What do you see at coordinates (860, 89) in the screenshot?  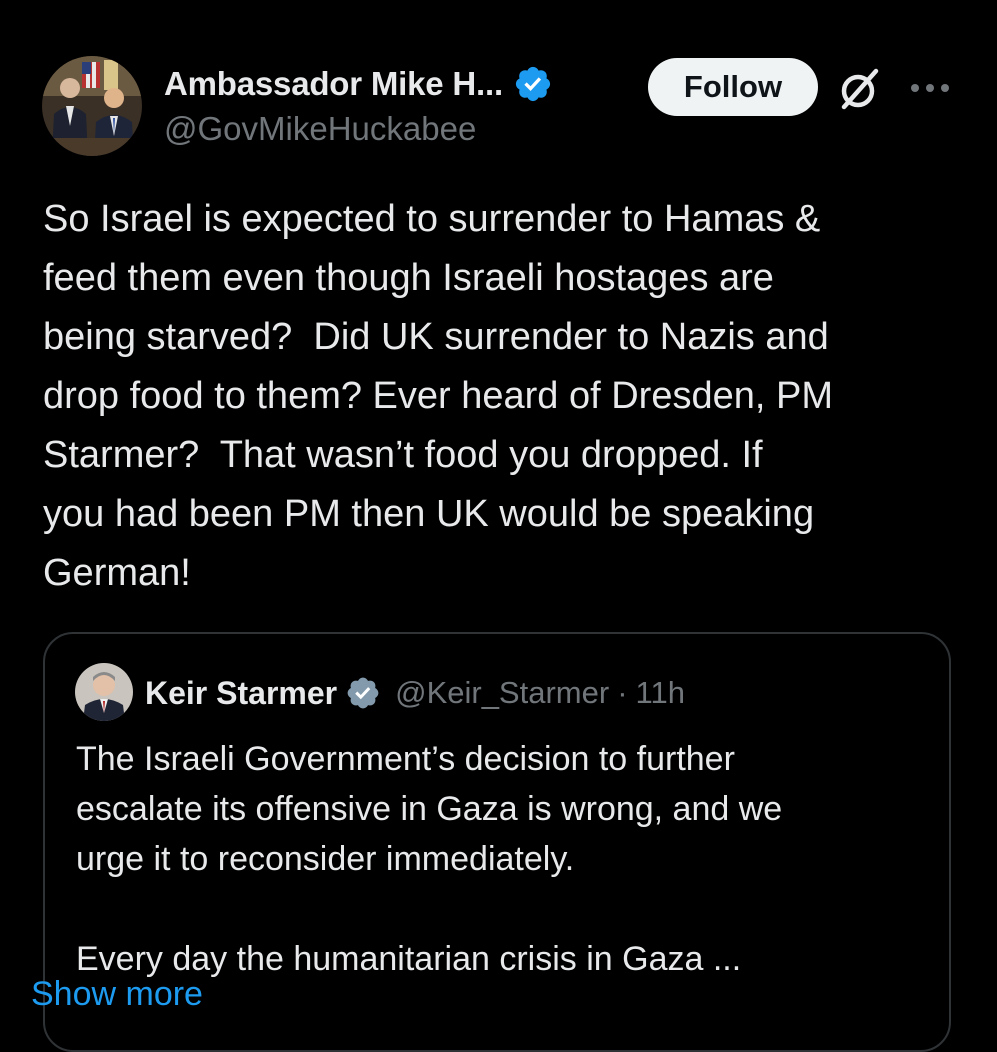 I see `grok-icon` at bounding box center [860, 89].